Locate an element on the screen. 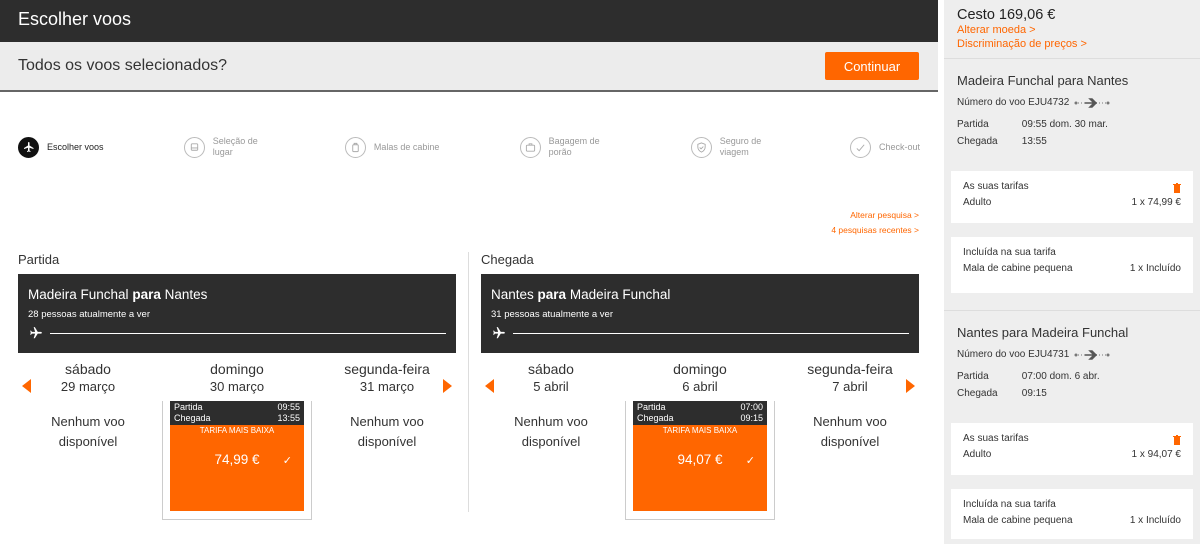  step-label: Seleção de lugar is located at coordinates (235, 146).